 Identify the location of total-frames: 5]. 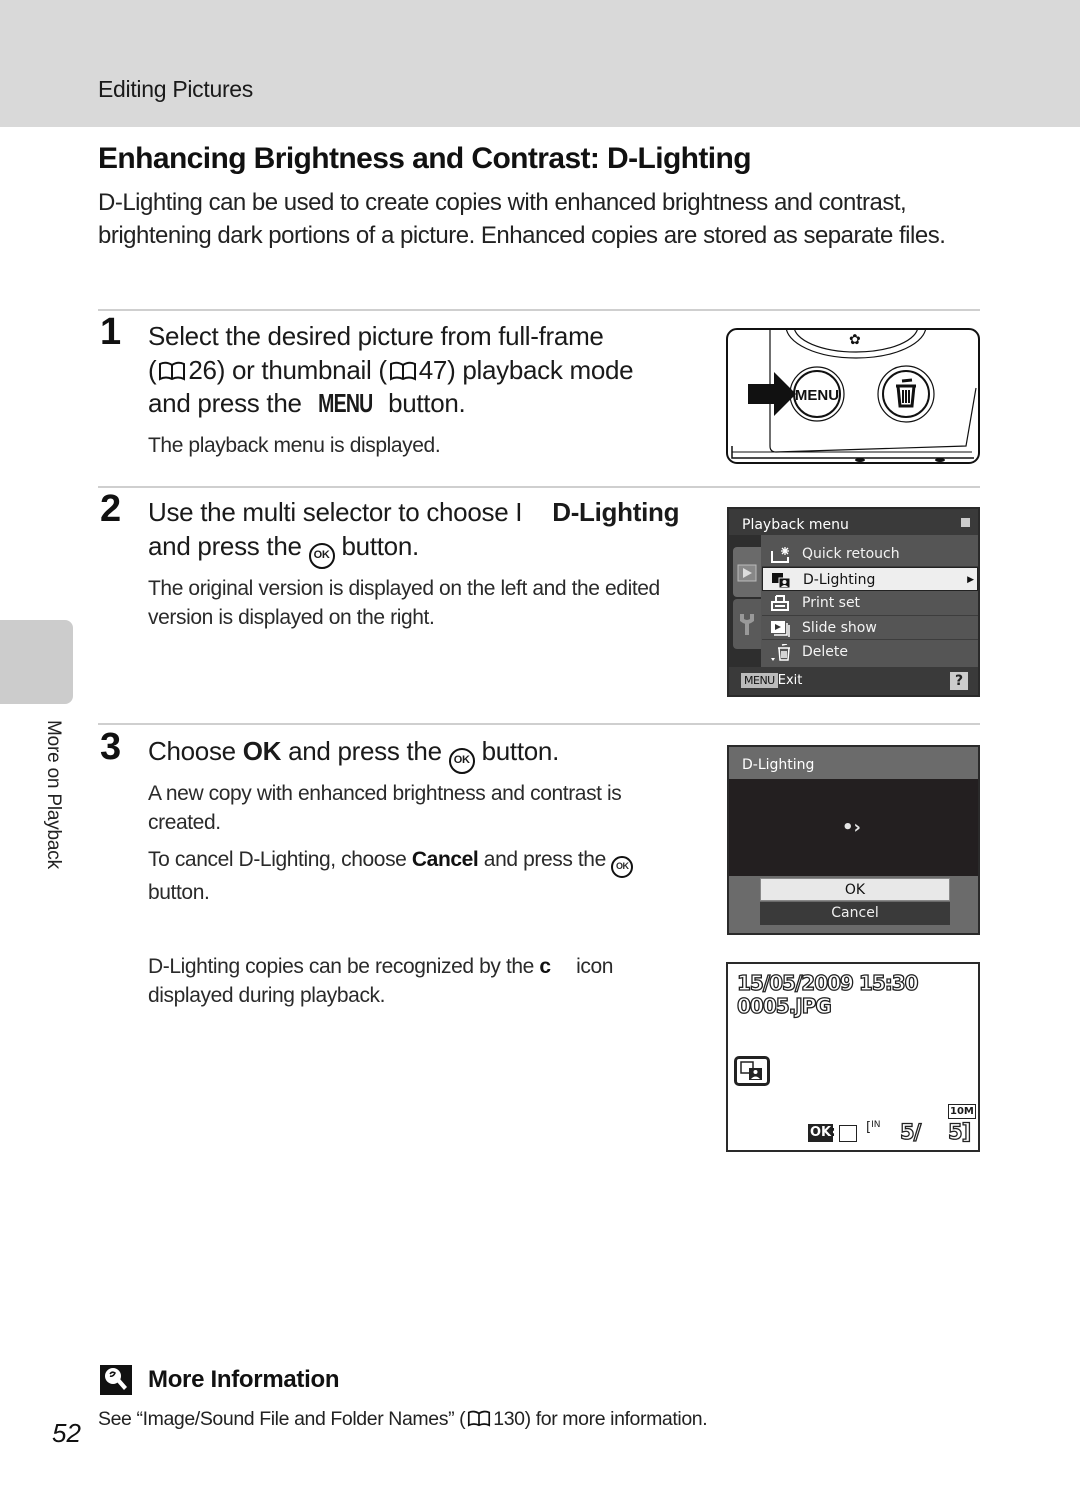
(959, 1131).